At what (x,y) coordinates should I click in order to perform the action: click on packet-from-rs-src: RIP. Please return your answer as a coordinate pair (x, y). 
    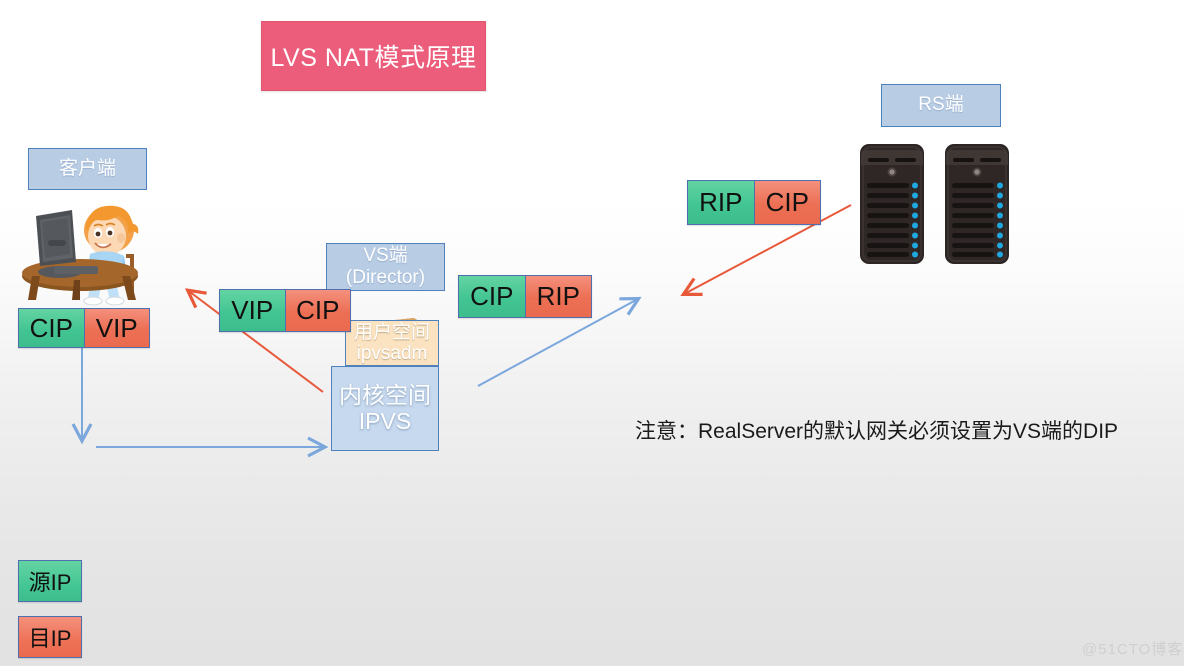
    Looking at the image, I should click on (721, 202).